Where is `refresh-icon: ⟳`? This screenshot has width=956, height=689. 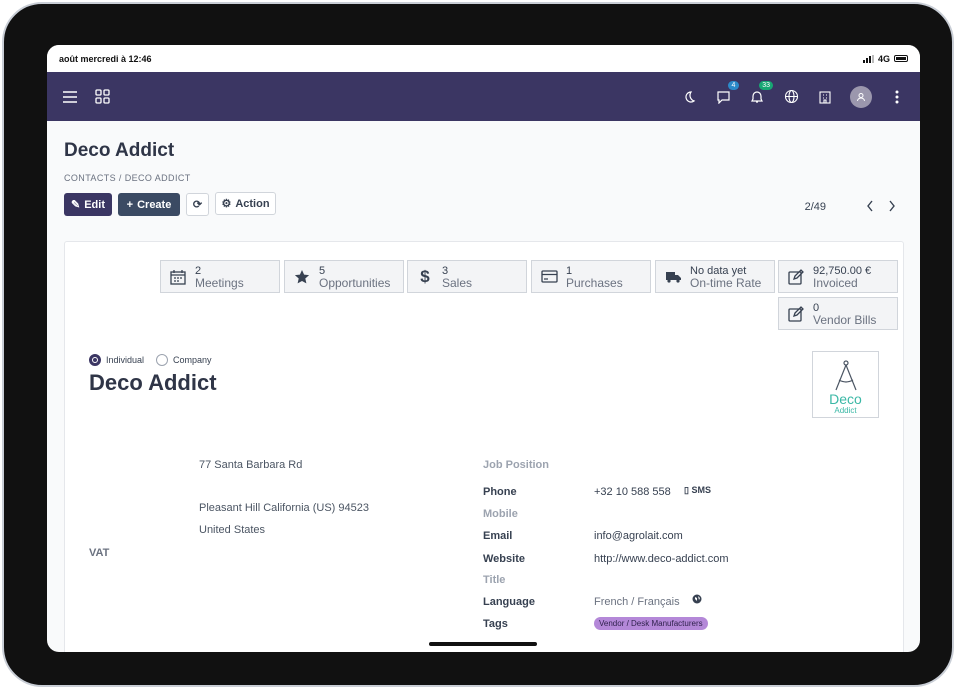
refresh-icon: ⟳ is located at coordinates (197, 205).